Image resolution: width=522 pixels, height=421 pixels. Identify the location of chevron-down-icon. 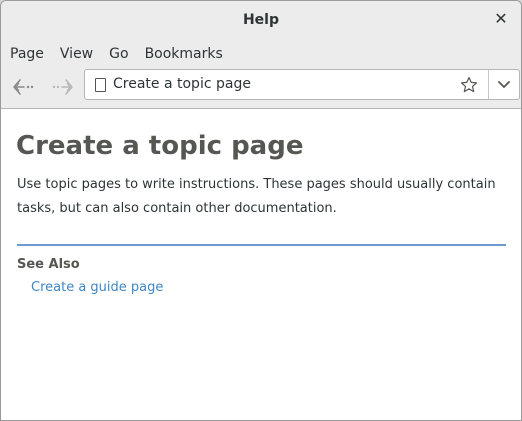
(504, 84).